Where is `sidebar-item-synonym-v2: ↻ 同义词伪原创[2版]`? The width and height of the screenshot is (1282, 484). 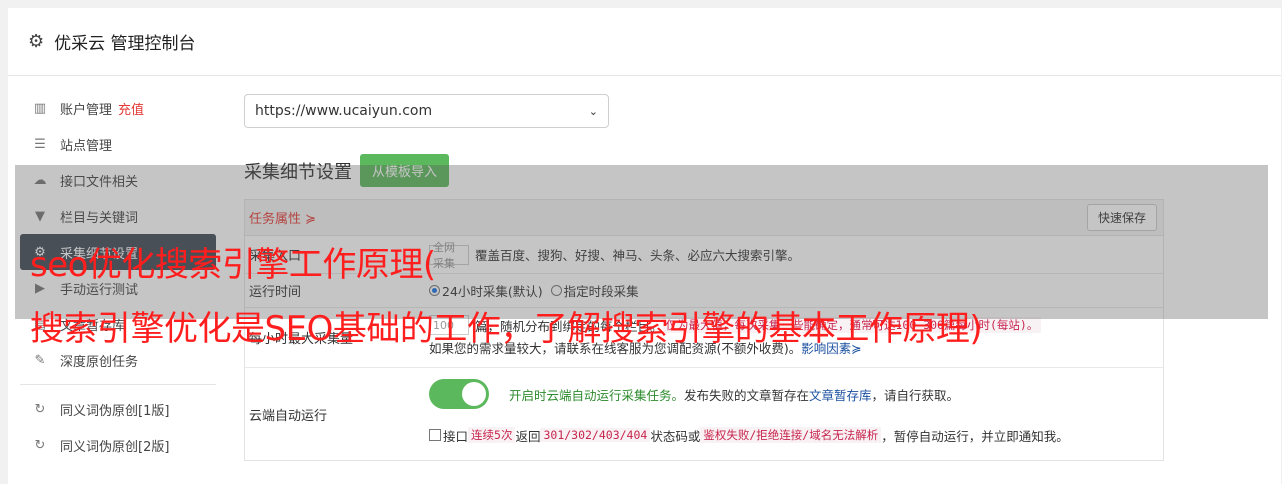 sidebar-item-synonym-v2: ↻ 同义词伪原创[2版] is located at coordinates (118, 445).